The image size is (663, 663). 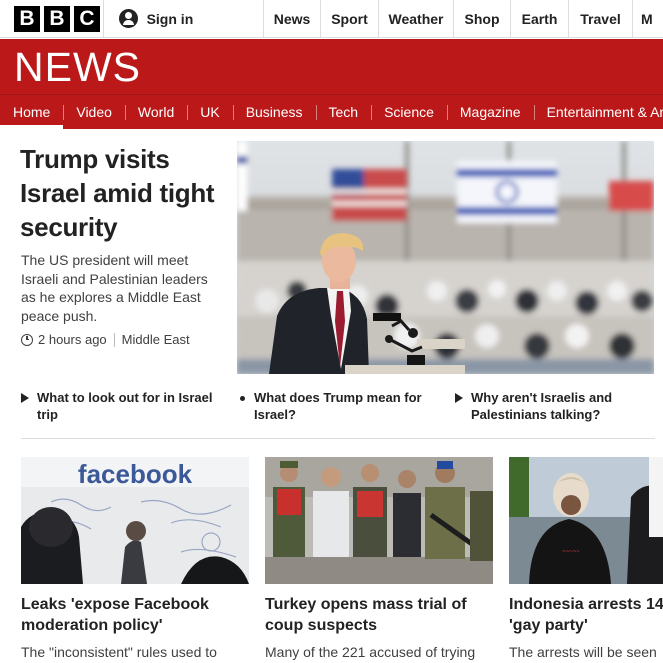 I want to click on topnav-earth: Earth, so click(x=540, y=18).